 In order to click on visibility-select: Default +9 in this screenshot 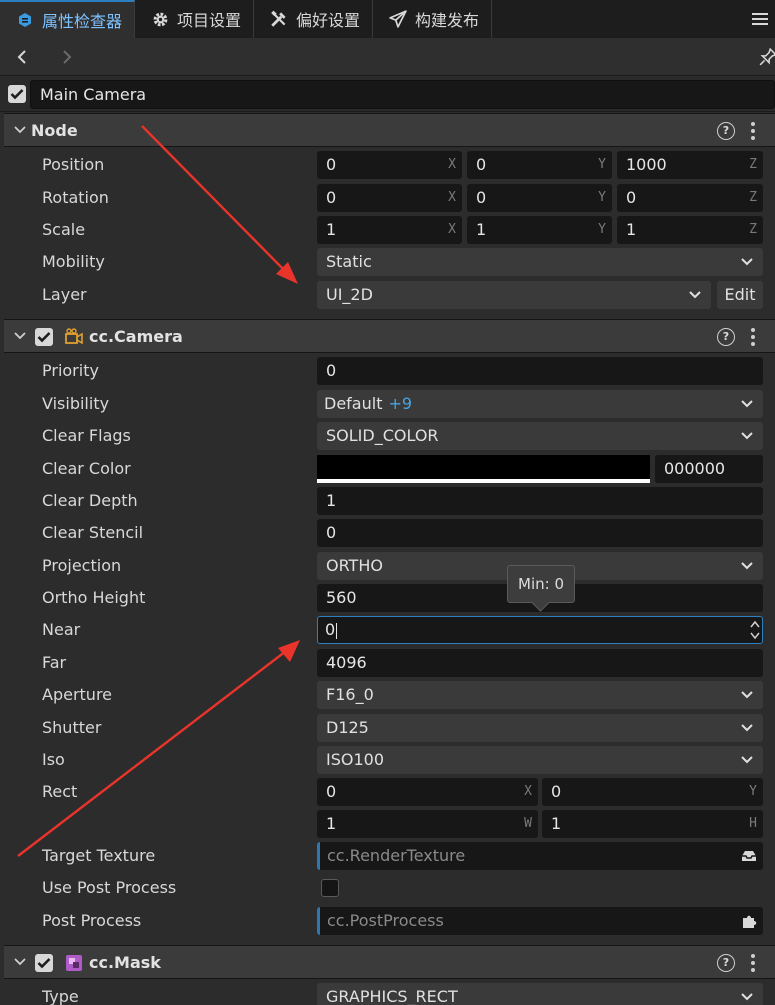, I will do `click(540, 404)`.